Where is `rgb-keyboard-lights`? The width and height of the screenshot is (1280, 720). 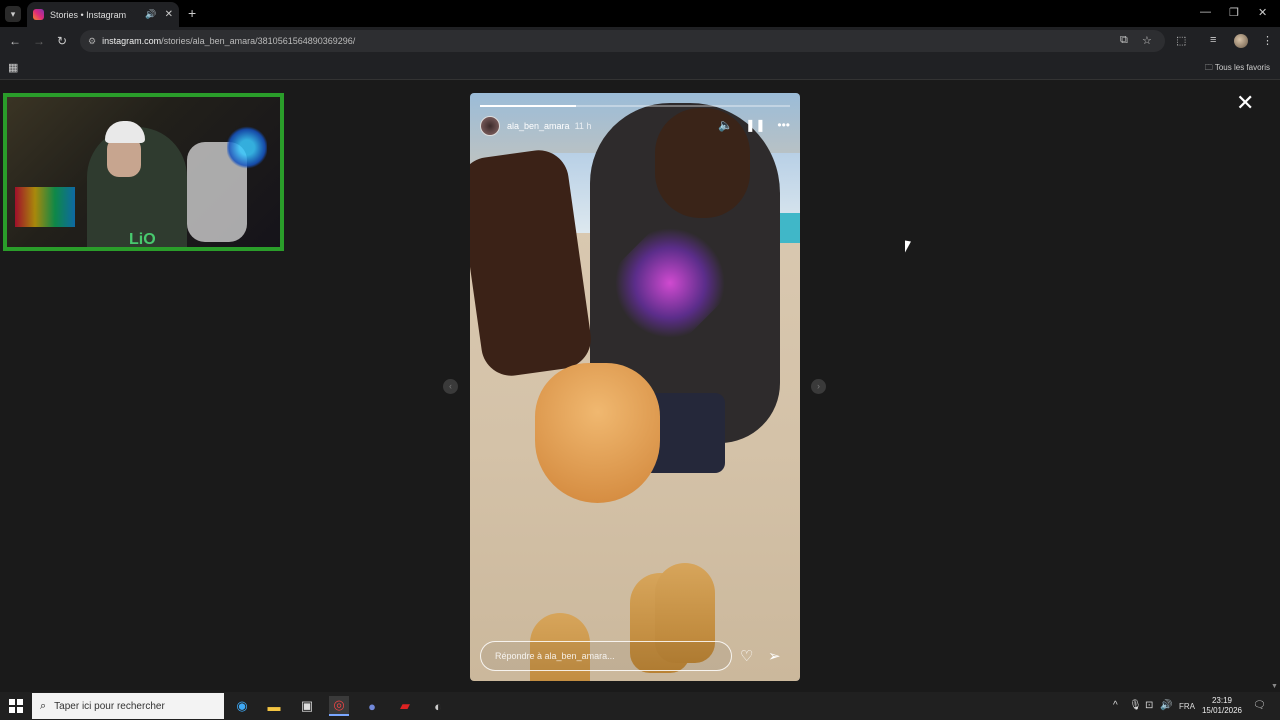 rgb-keyboard-lights is located at coordinates (45, 207).